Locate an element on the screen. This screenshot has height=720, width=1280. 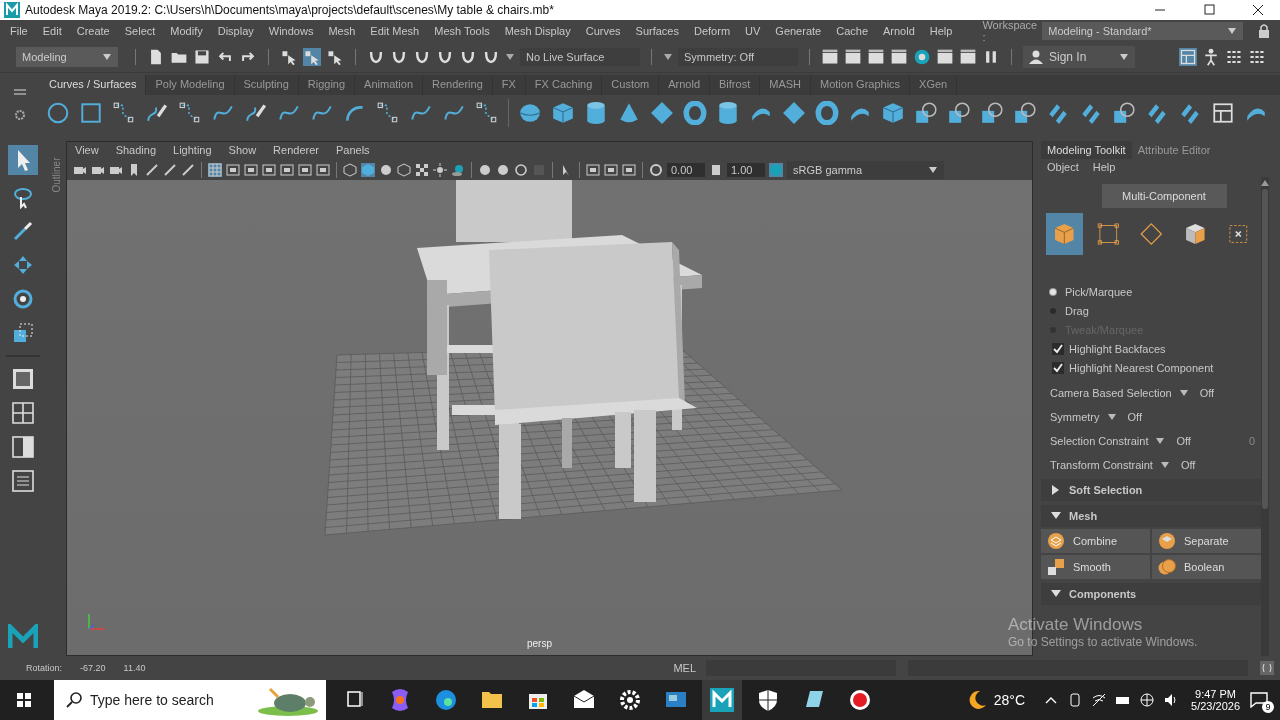
shelf-tab: XGen is located at coordinates (934, 85).